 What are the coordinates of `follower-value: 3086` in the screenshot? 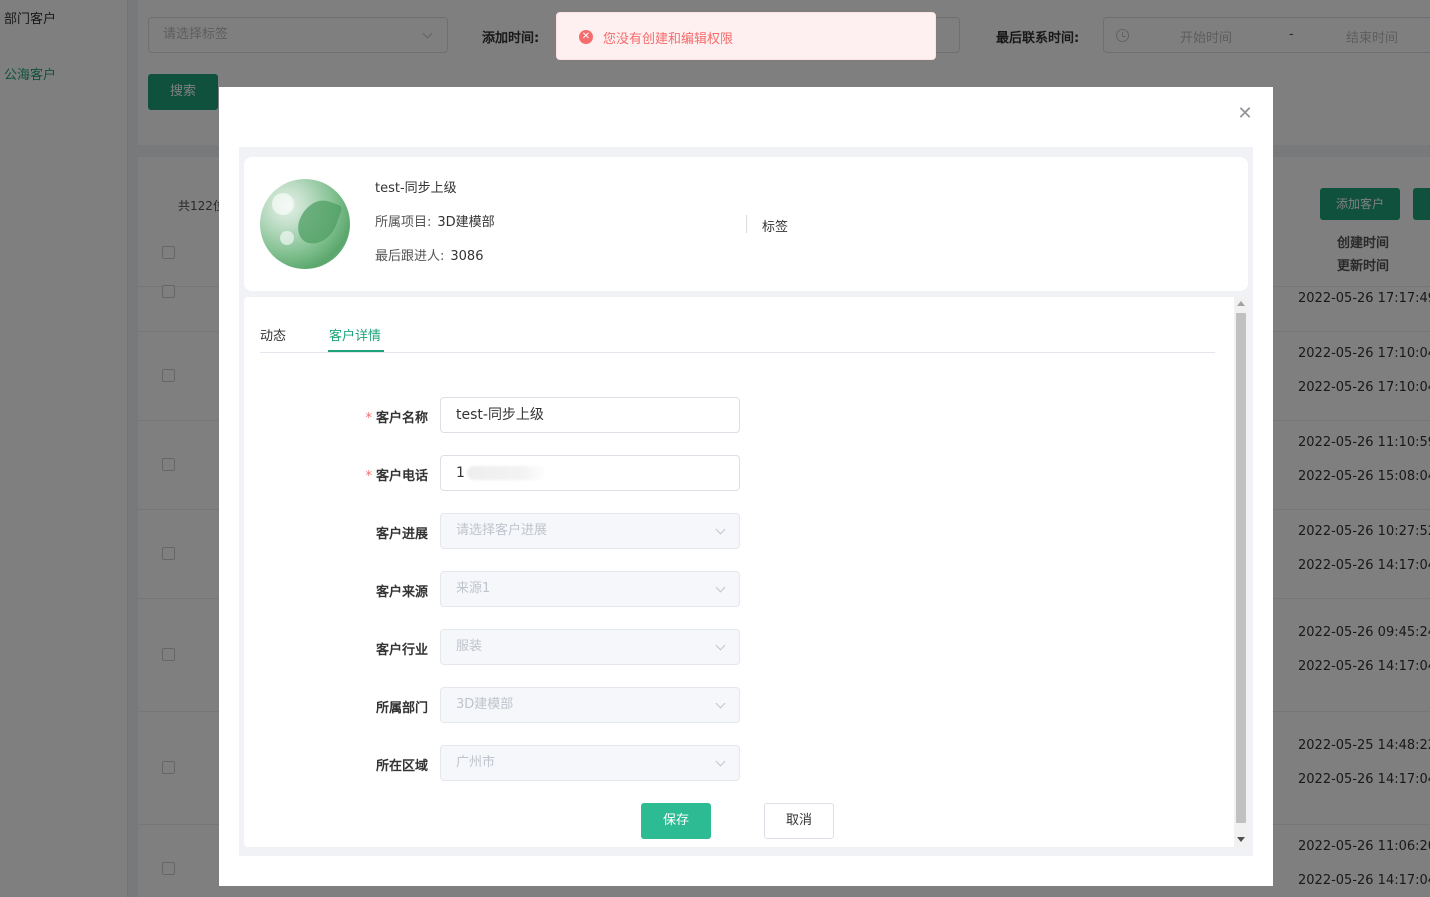 It's located at (467, 256).